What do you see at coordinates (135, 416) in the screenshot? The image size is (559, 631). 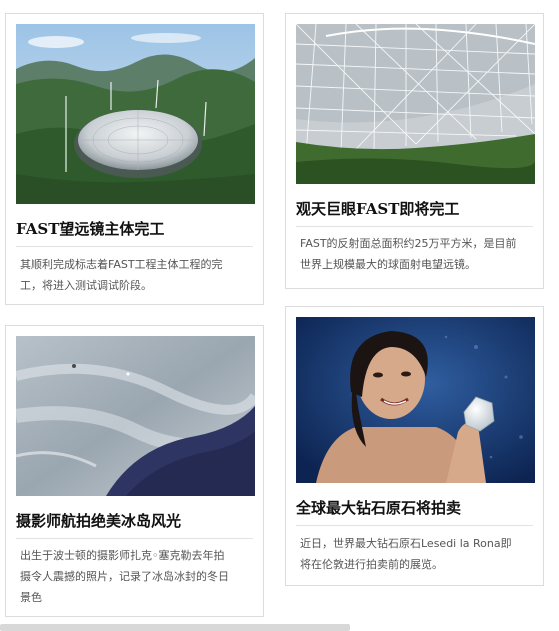 I see `iceland-aerial-image` at bounding box center [135, 416].